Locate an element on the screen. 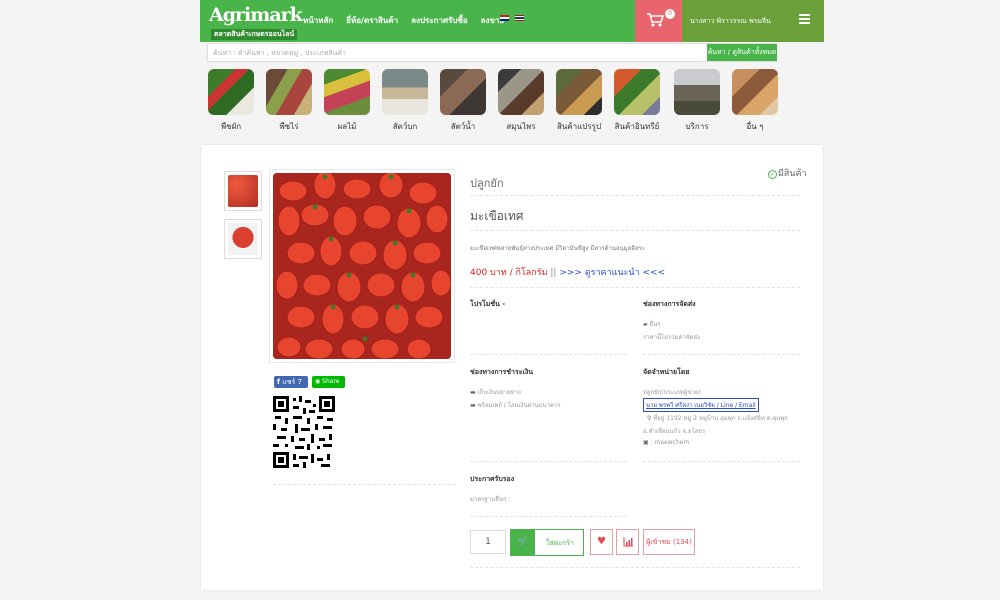 Image resolution: width=1000 pixels, height=600 pixels. certification-title: ประกาศรับรอง is located at coordinates (492, 479).